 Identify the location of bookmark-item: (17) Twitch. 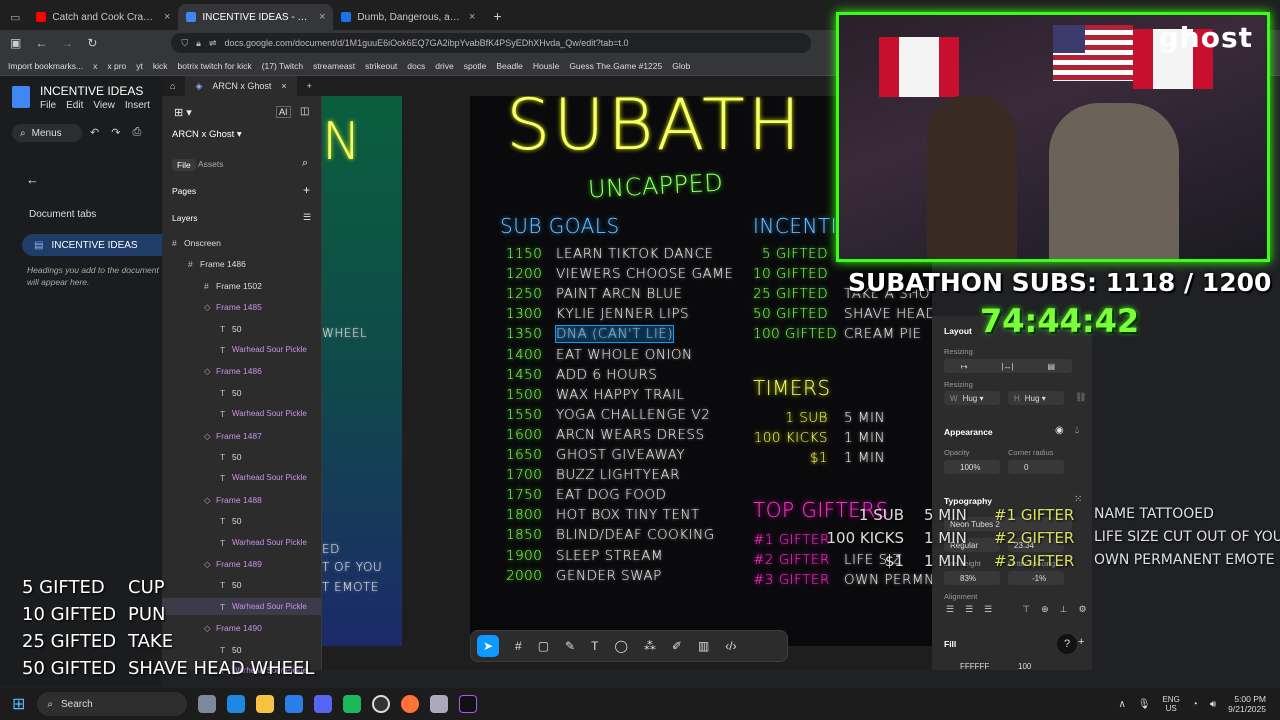
(282, 66).